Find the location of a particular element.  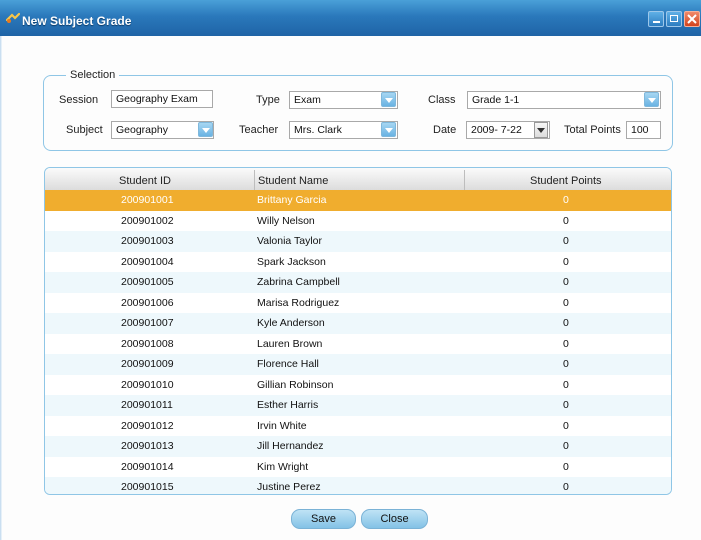

table-row: 200901007 Kyle Anderson 0 is located at coordinates (358, 323).